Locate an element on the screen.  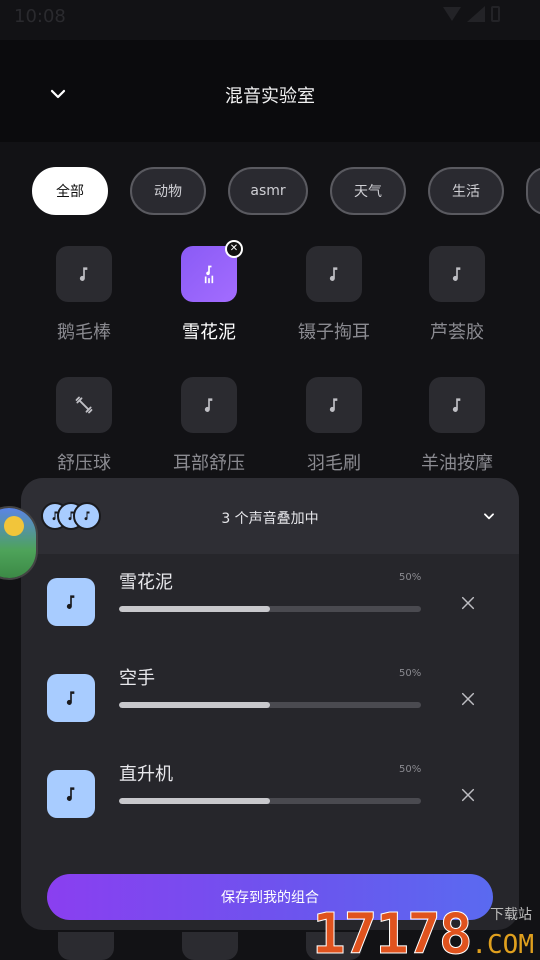
chip-more is located at coordinates (533, 191).